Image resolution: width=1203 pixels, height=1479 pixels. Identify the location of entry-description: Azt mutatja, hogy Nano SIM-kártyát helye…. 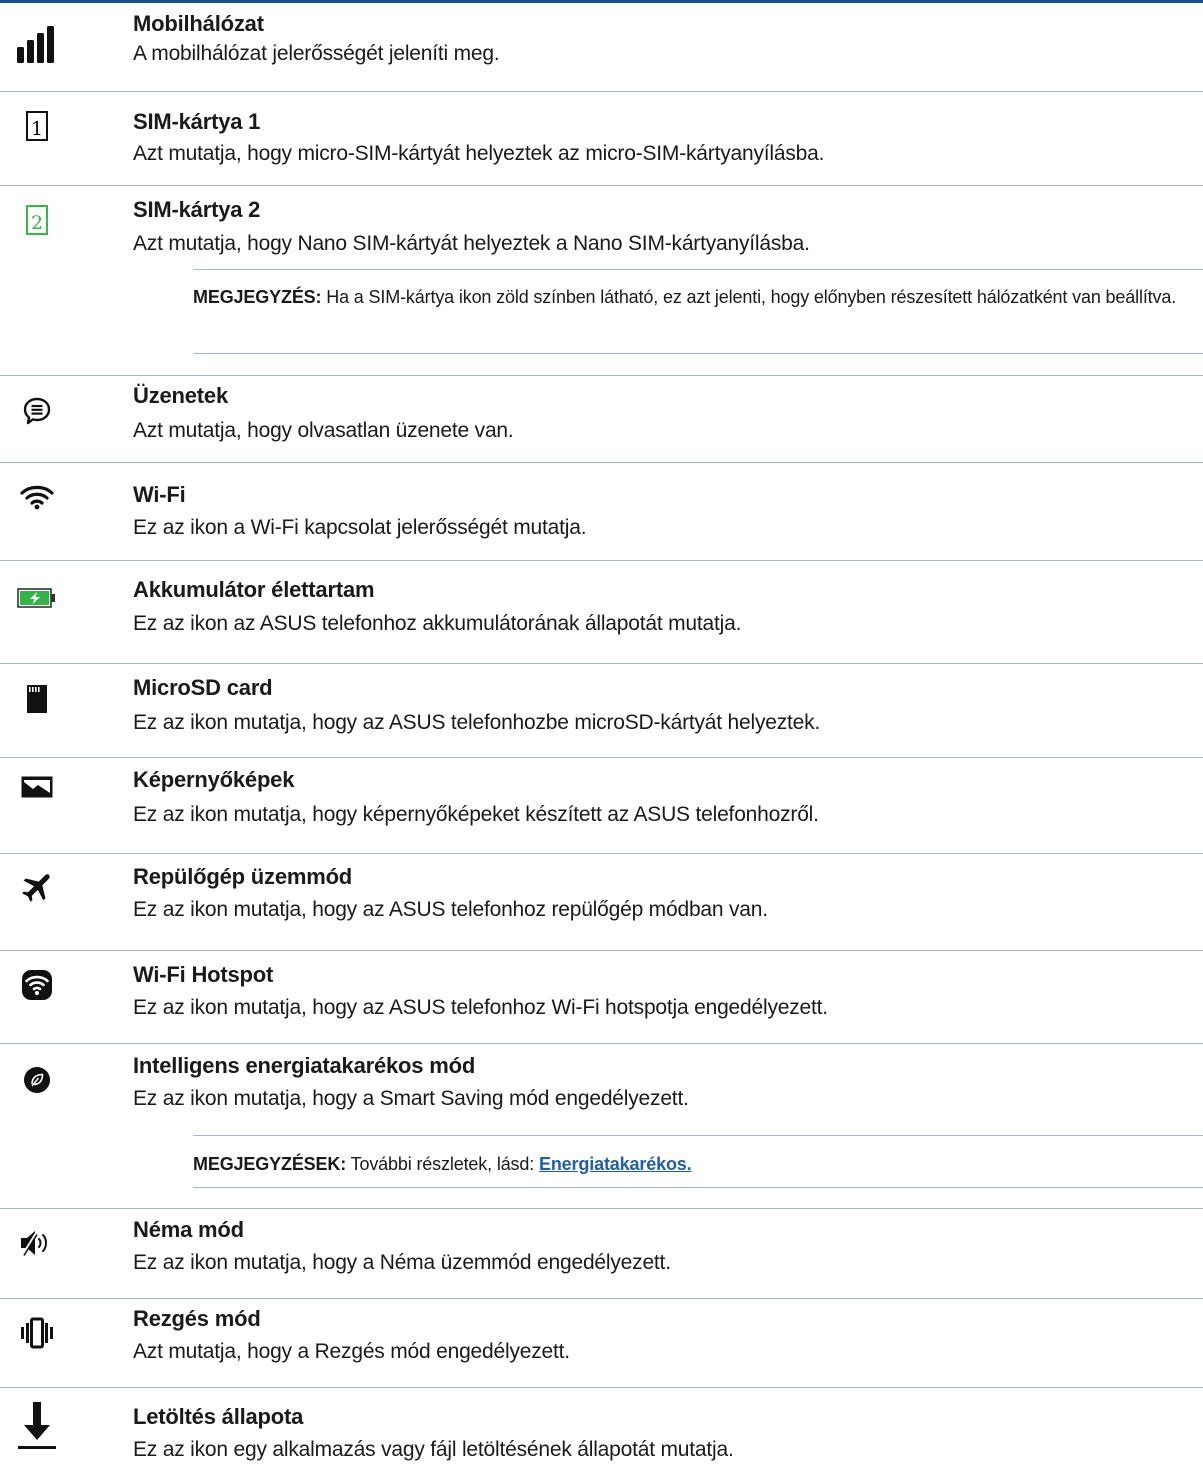
(471, 243).